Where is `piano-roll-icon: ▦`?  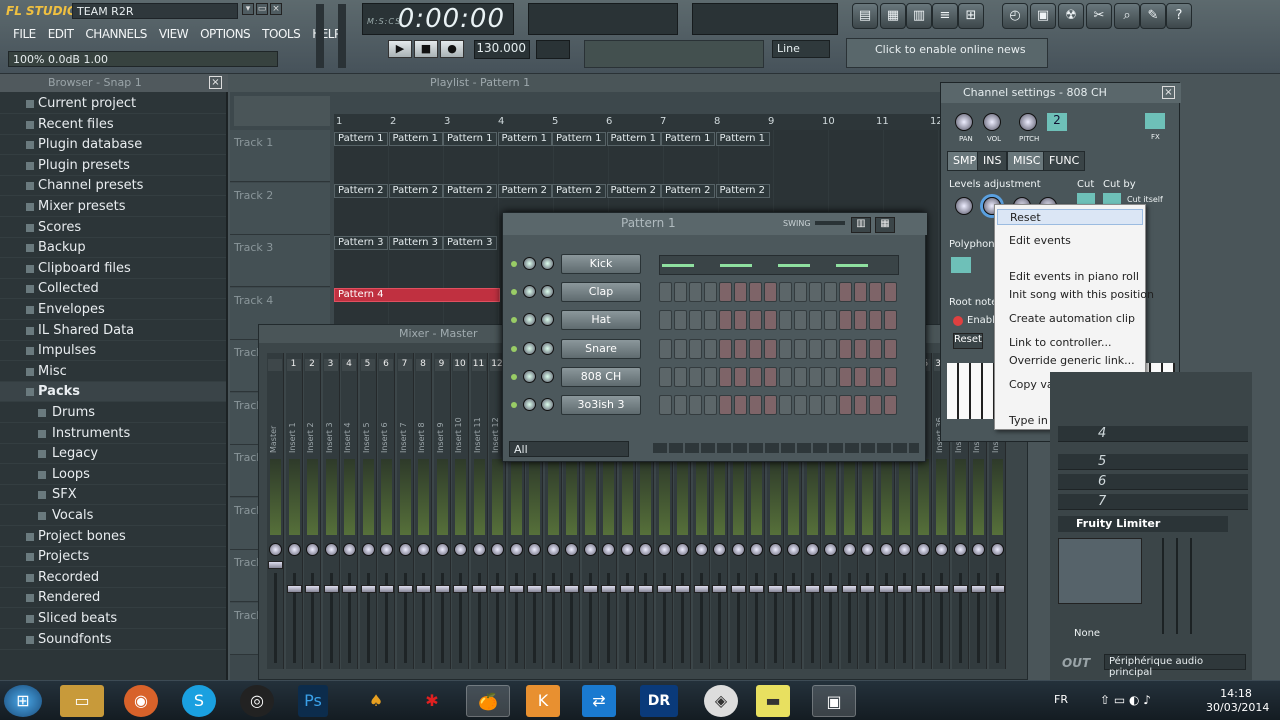 piano-roll-icon: ▦ is located at coordinates (893, 16).